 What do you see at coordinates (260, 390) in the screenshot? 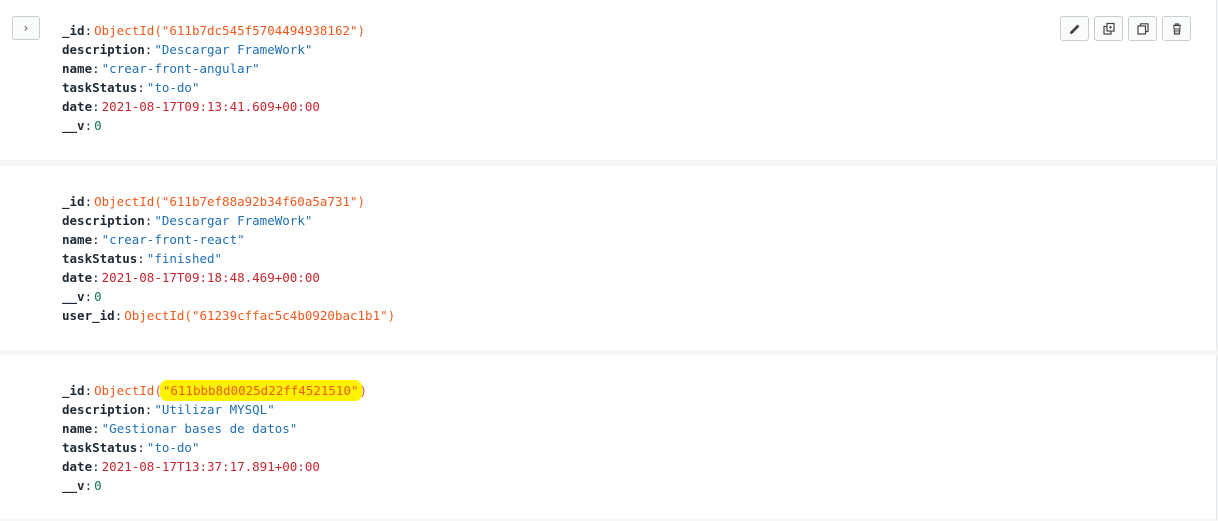
I see `highlighted-objectid: "611bbb8d0025d22ff4521510"` at bounding box center [260, 390].